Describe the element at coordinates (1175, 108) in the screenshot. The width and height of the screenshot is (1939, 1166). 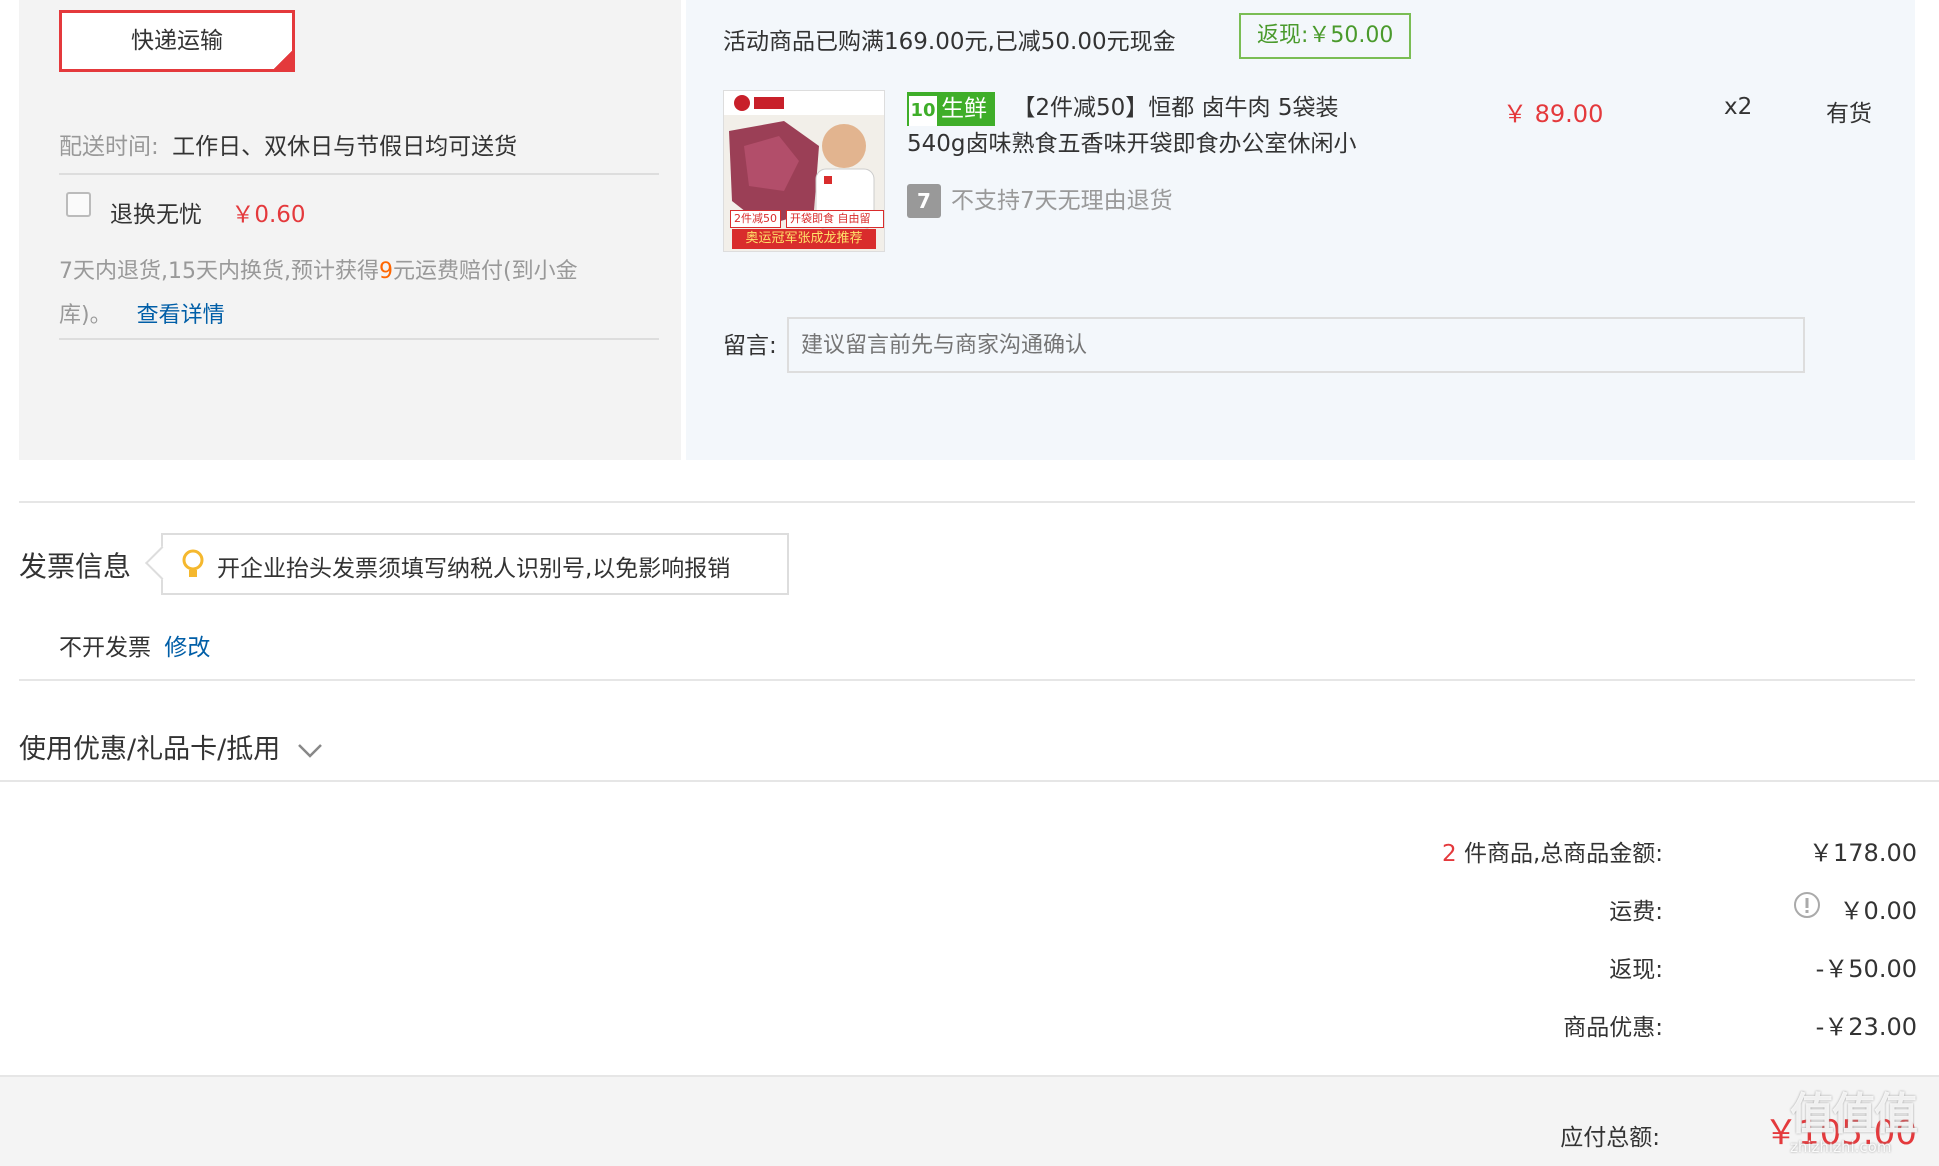
I see `product-title-line1: 【2件减50】恒都 卤牛肉 5袋装` at that location.